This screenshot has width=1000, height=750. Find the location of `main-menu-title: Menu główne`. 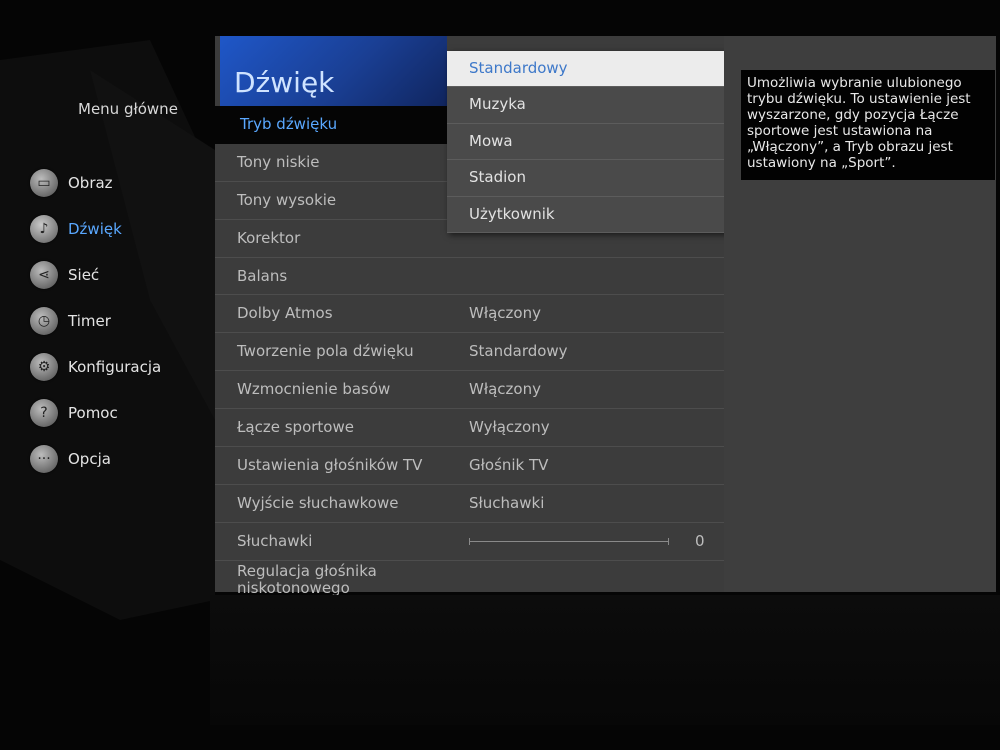

main-menu-title: Menu główne is located at coordinates (128, 109).